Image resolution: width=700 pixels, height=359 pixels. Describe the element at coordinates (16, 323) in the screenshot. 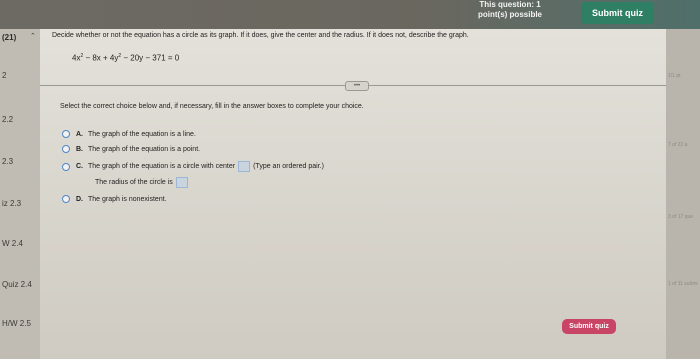

I see `sidebar-item-hw-2-5: H/W 2.5` at that location.